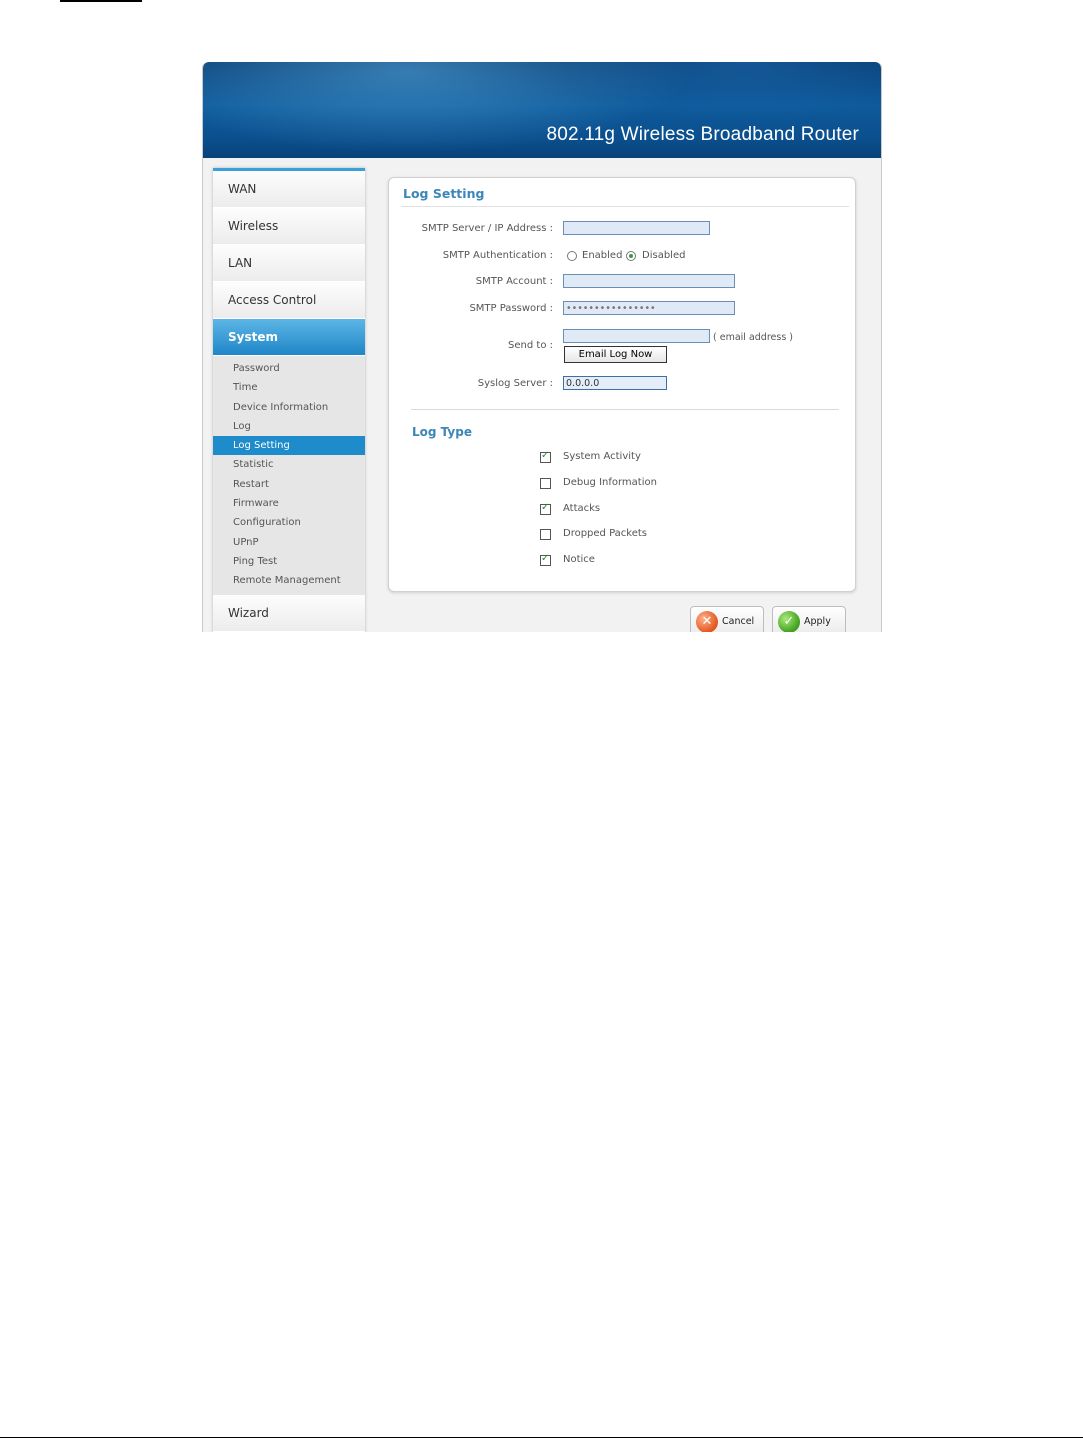  I want to click on syslog-server-input, so click(615, 383).